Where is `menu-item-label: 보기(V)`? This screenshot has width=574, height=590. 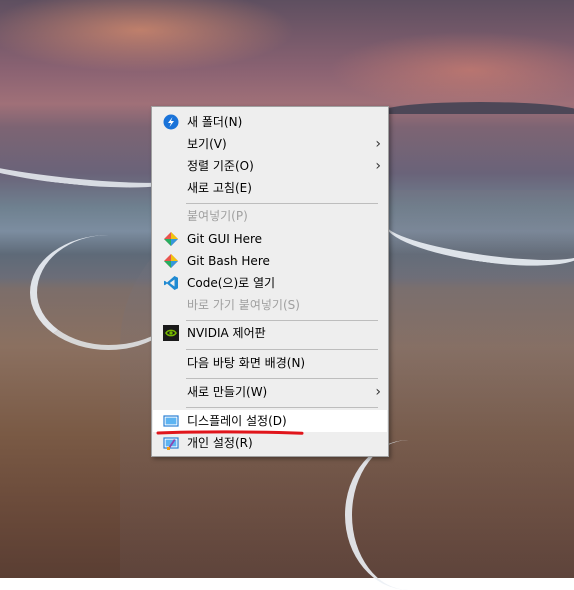 menu-item-label: 보기(V) is located at coordinates (207, 144).